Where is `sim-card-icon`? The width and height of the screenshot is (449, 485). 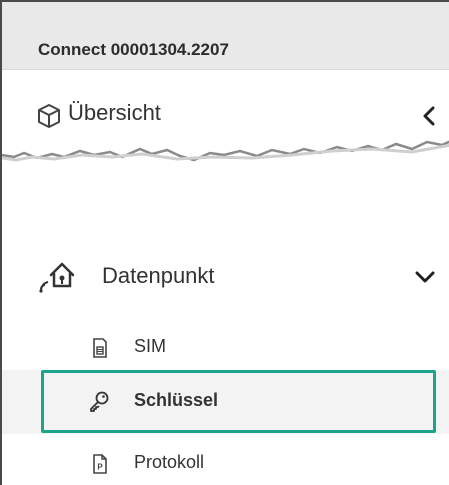 sim-card-icon is located at coordinates (100, 348).